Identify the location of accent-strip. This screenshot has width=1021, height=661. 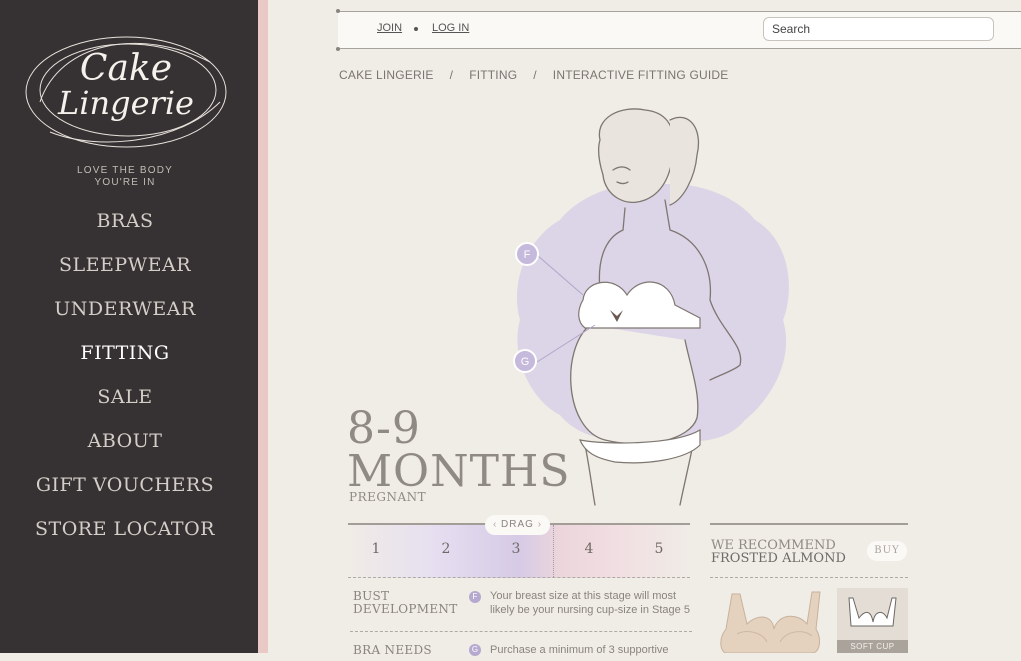
(263, 326).